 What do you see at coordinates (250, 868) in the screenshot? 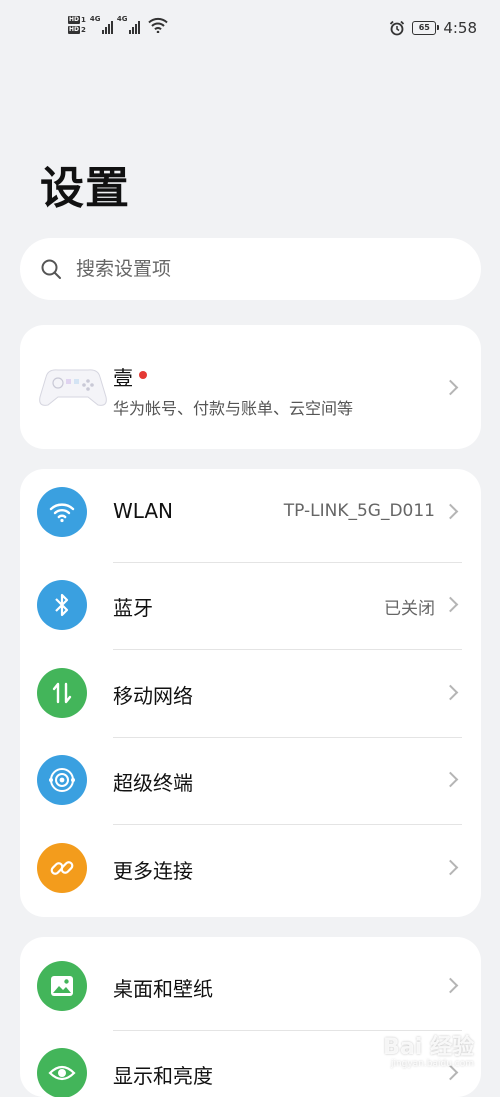
I see `settings-item-more-connections: 更多连接` at bounding box center [250, 868].